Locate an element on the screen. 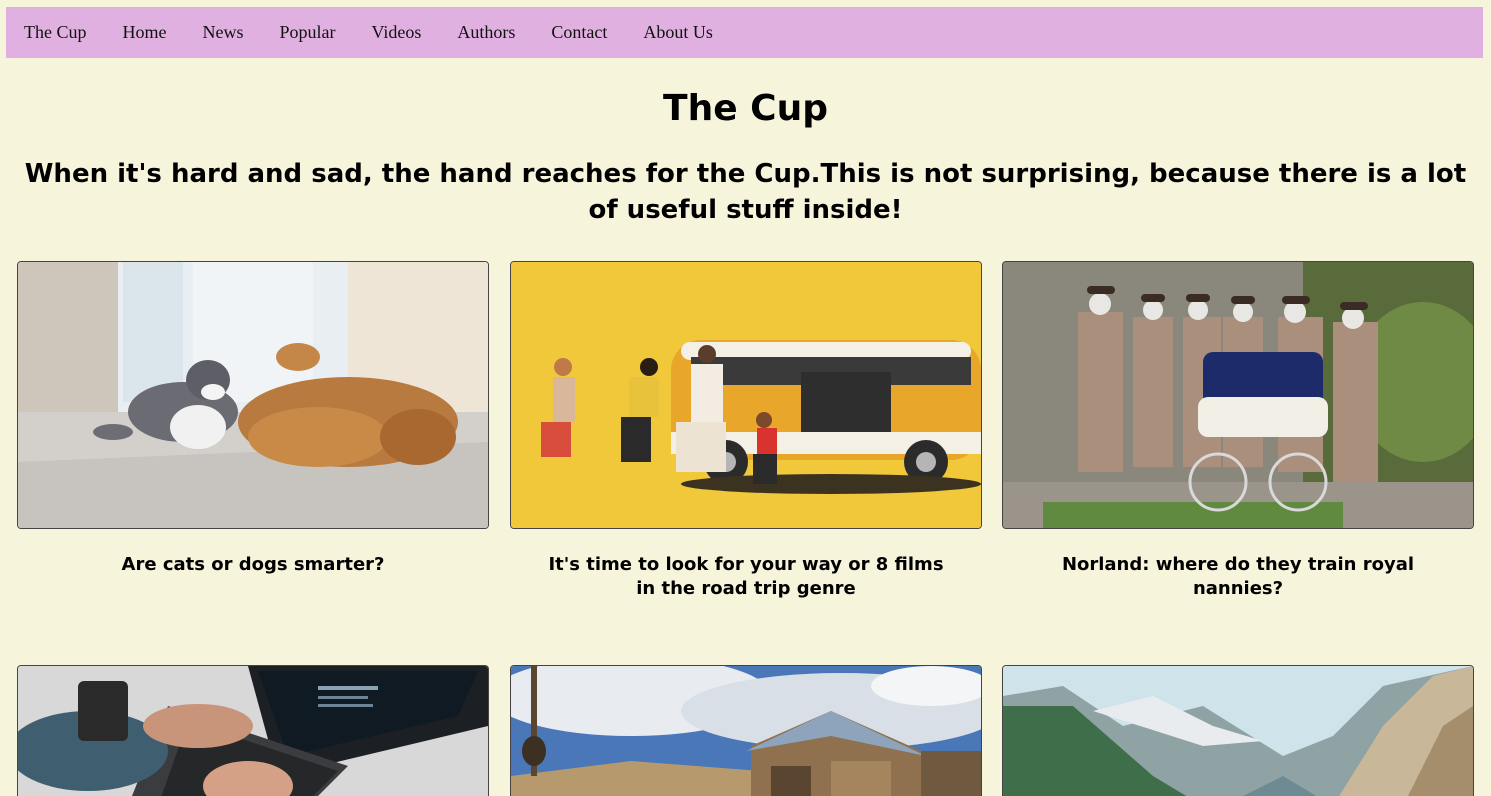 The width and height of the screenshot is (1491, 796). old-wooden-house-image is located at coordinates (746, 730).